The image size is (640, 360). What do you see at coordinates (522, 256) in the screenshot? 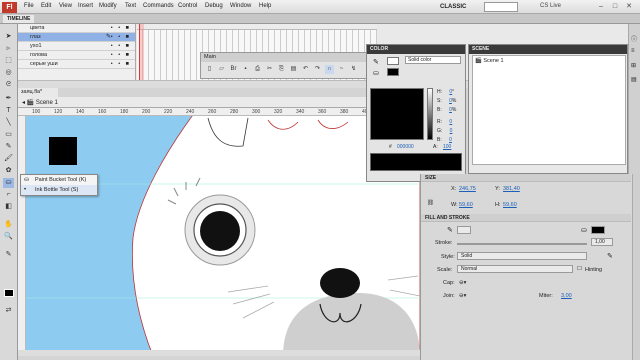
I see `stroke-style-select: Solid` at bounding box center [522, 256].